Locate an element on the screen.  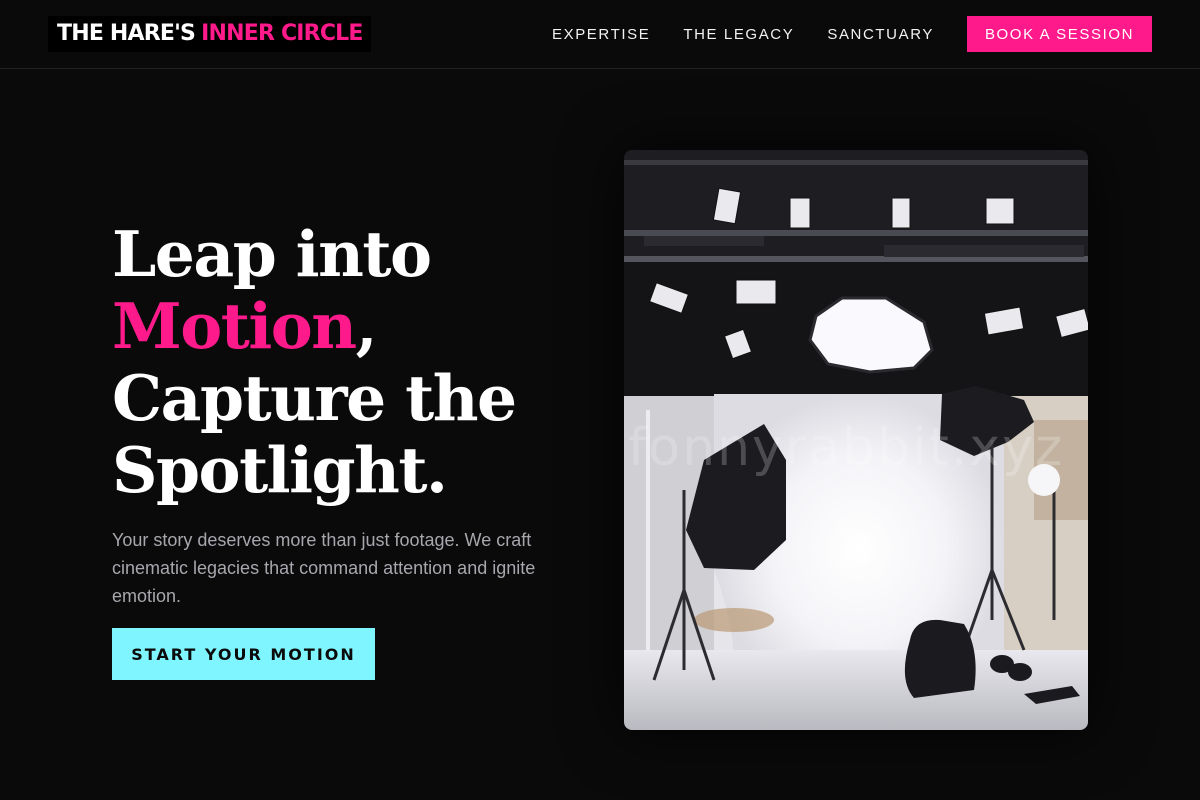
hero-title-line1: Leap into is located at coordinates (272, 254).